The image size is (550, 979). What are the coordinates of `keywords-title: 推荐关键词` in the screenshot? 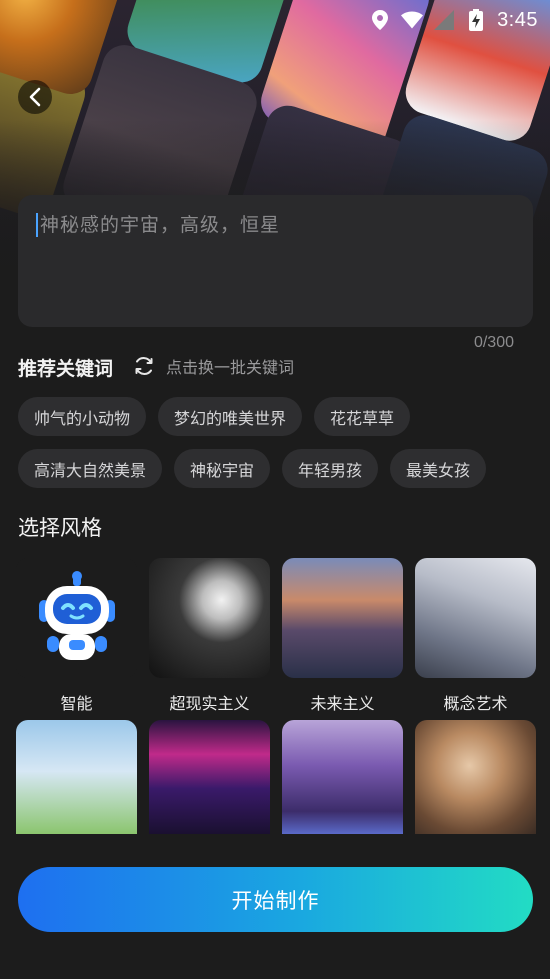 It's located at (66, 369).